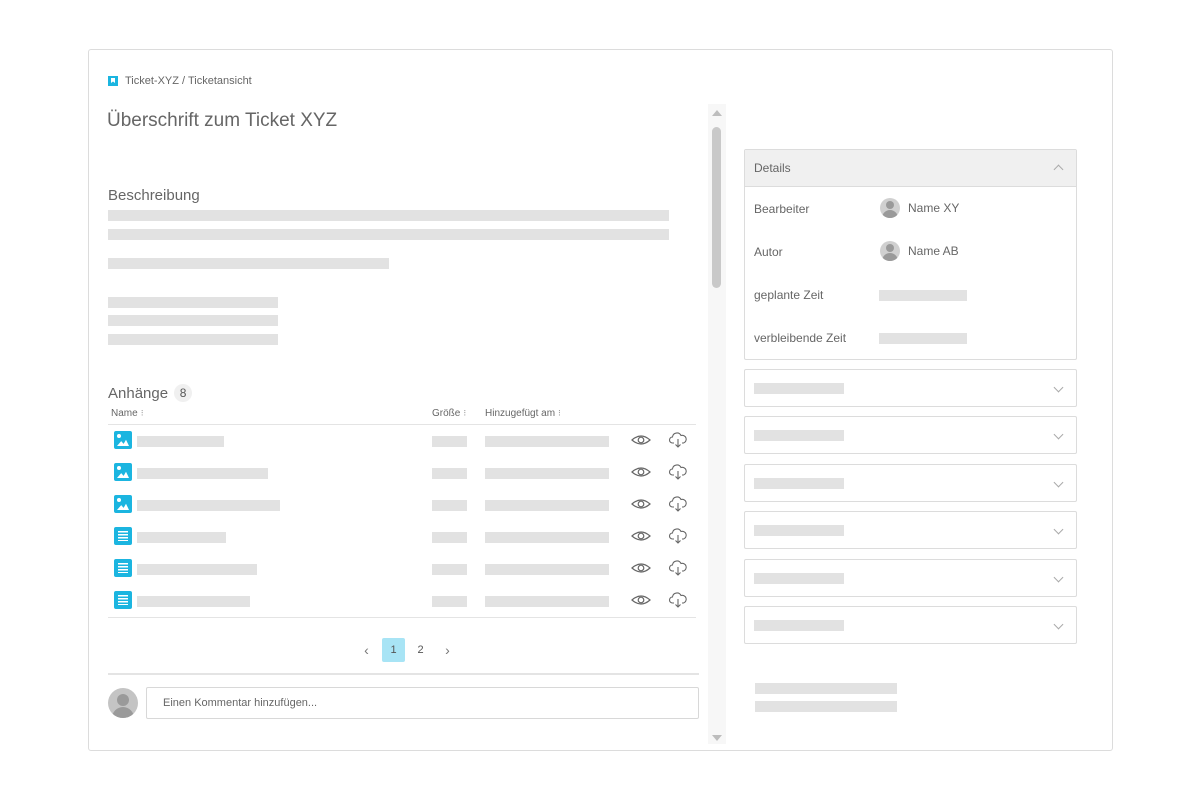 The height and width of the screenshot is (800, 1200). I want to click on column-header-name: Name ⁝, so click(127, 413).